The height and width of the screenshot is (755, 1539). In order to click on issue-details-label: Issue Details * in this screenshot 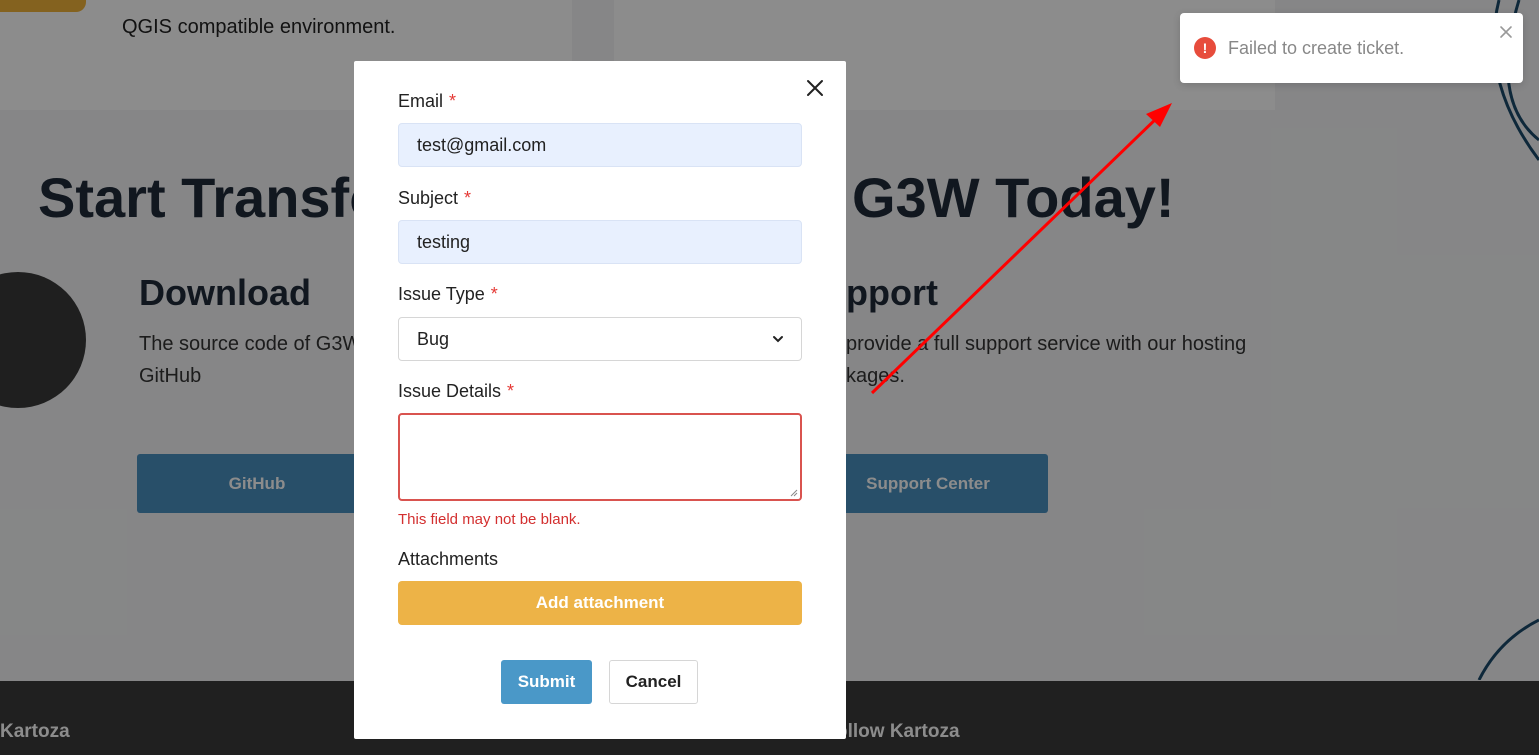, I will do `click(456, 391)`.